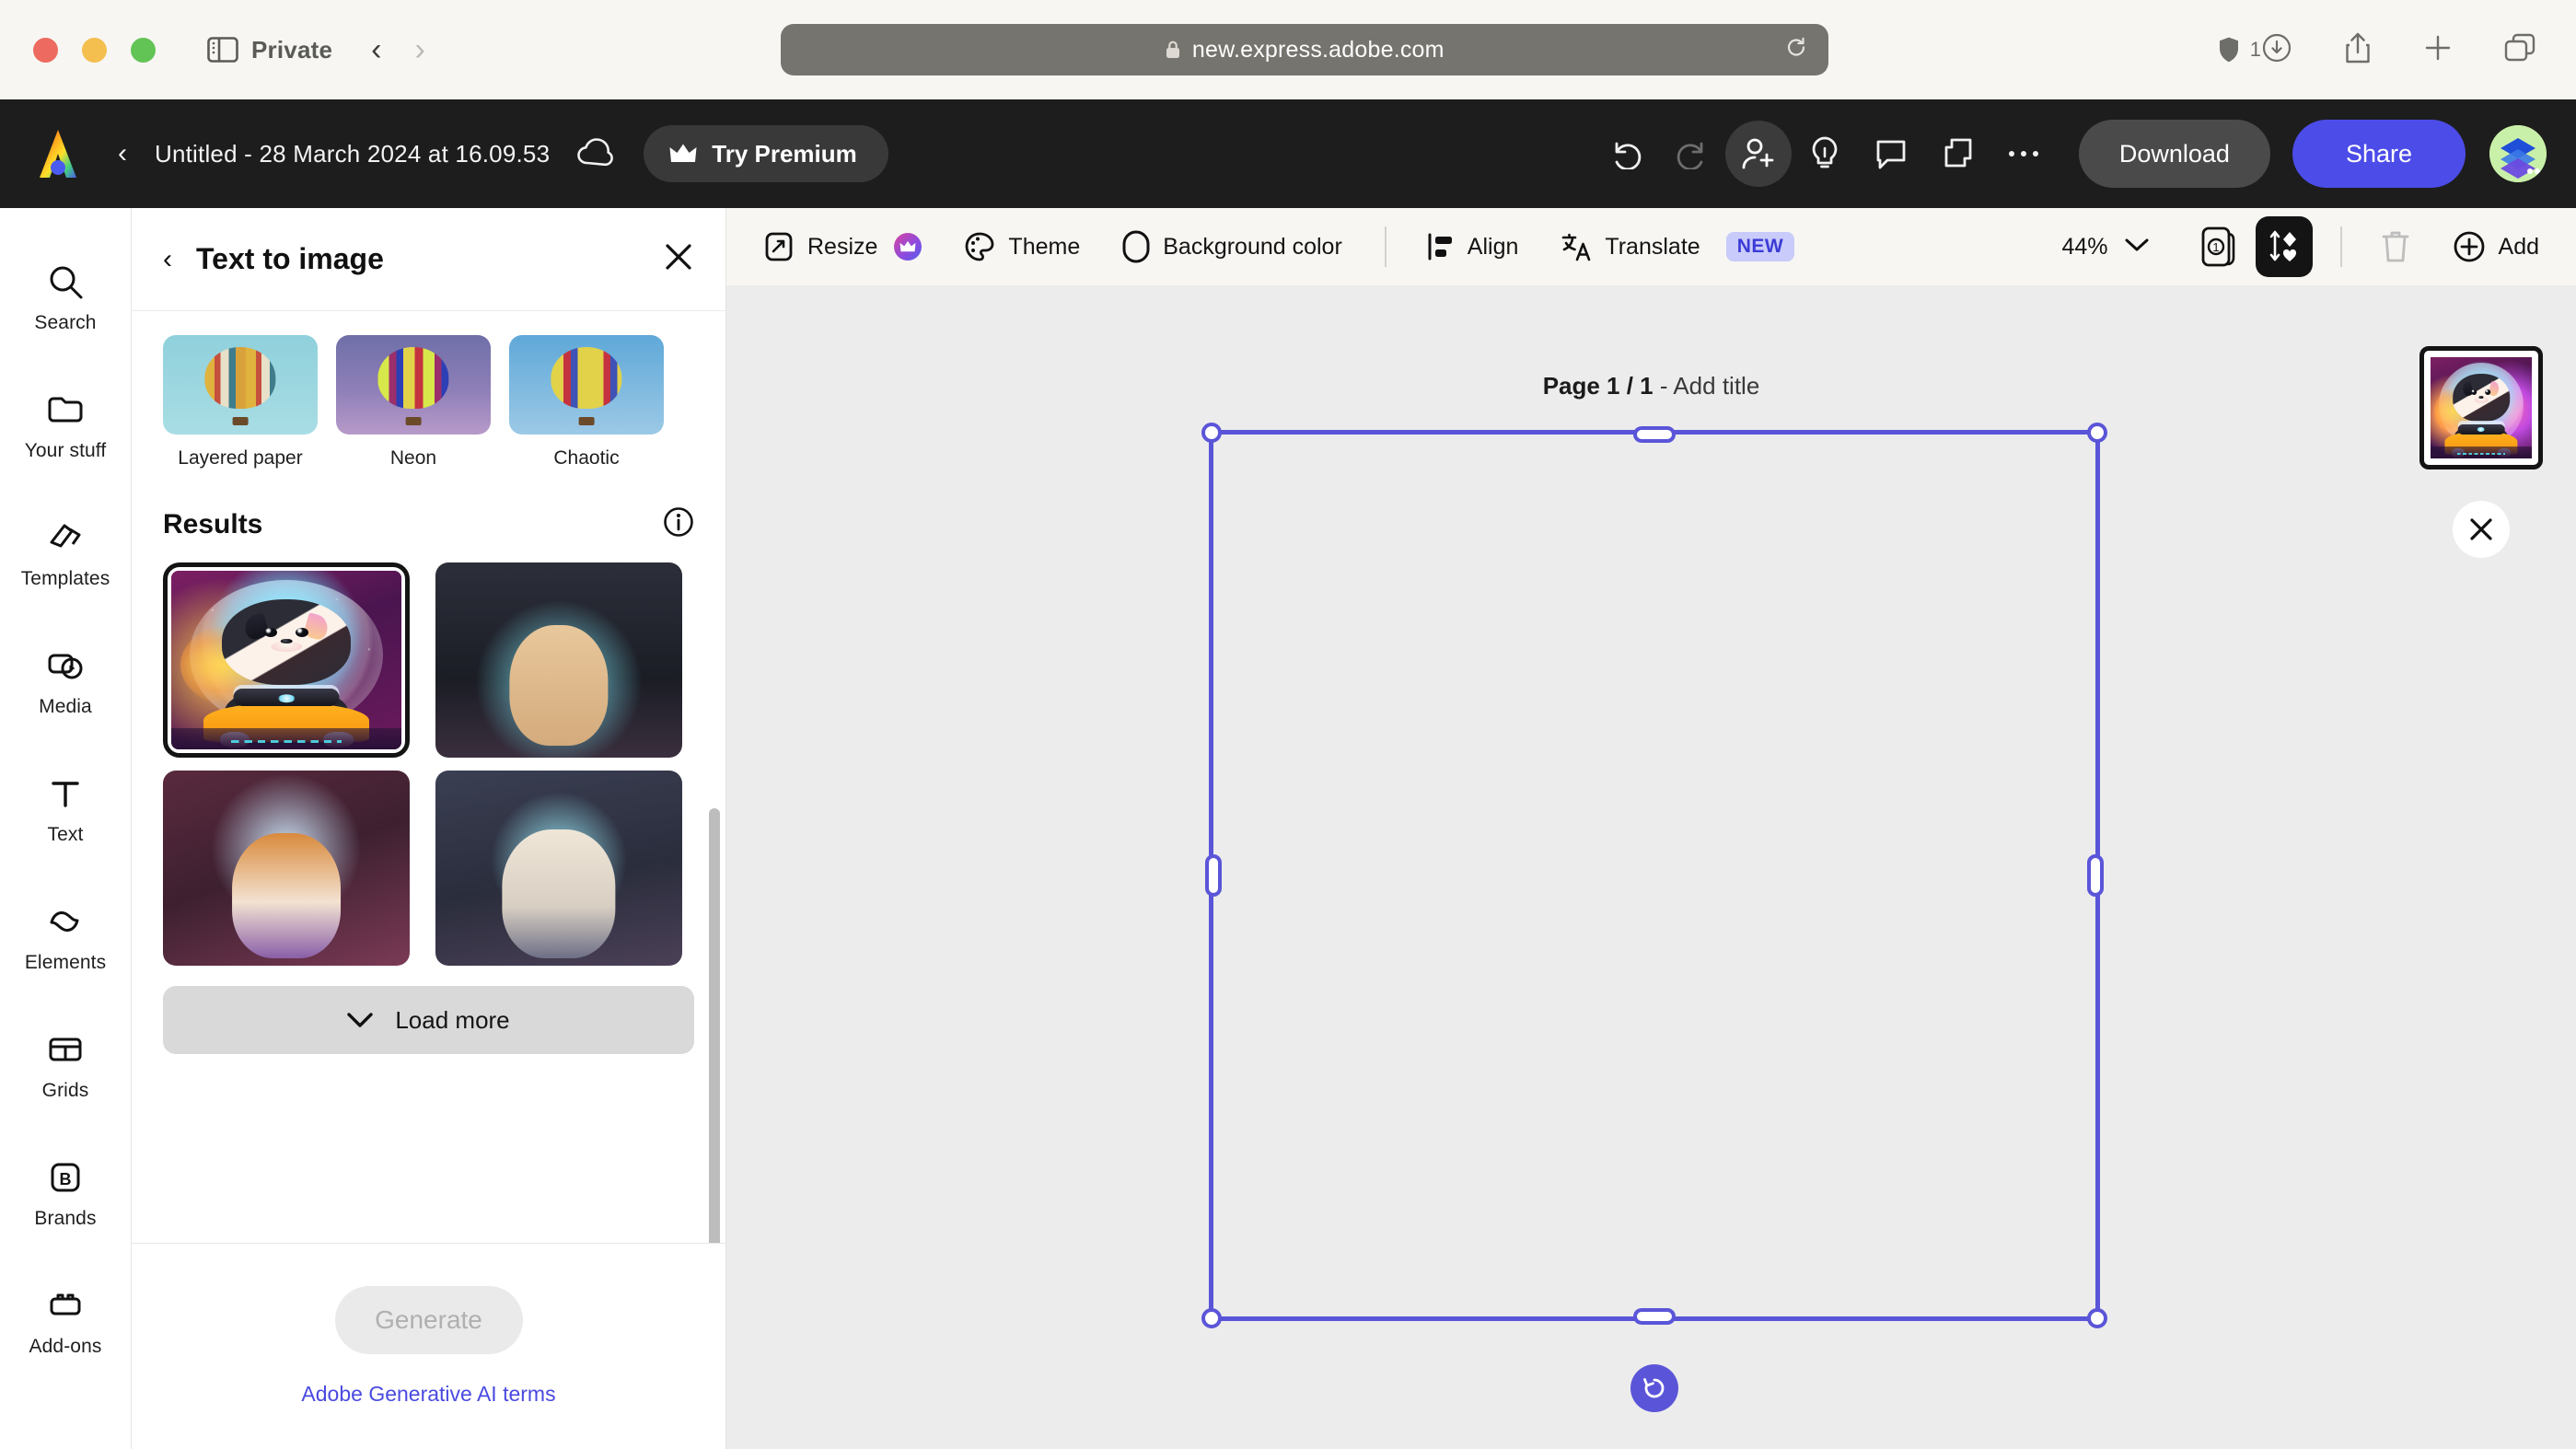 This screenshot has width=2576, height=1449. What do you see at coordinates (65, 578) in the screenshot?
I see `sidebar-item-label: Templates` at bounding box center [65, 578].